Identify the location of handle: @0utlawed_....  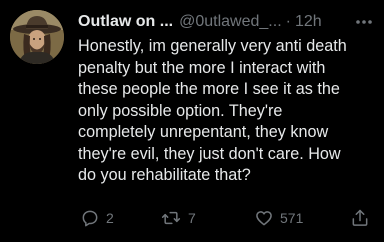
(230, 21).